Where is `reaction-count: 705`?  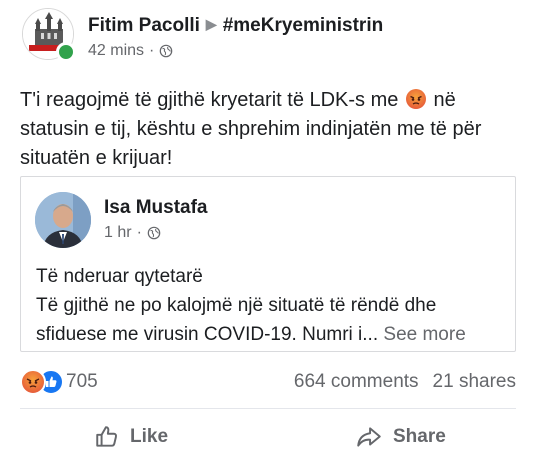 reaction-count: 705 is located at coordinates (82, 382).